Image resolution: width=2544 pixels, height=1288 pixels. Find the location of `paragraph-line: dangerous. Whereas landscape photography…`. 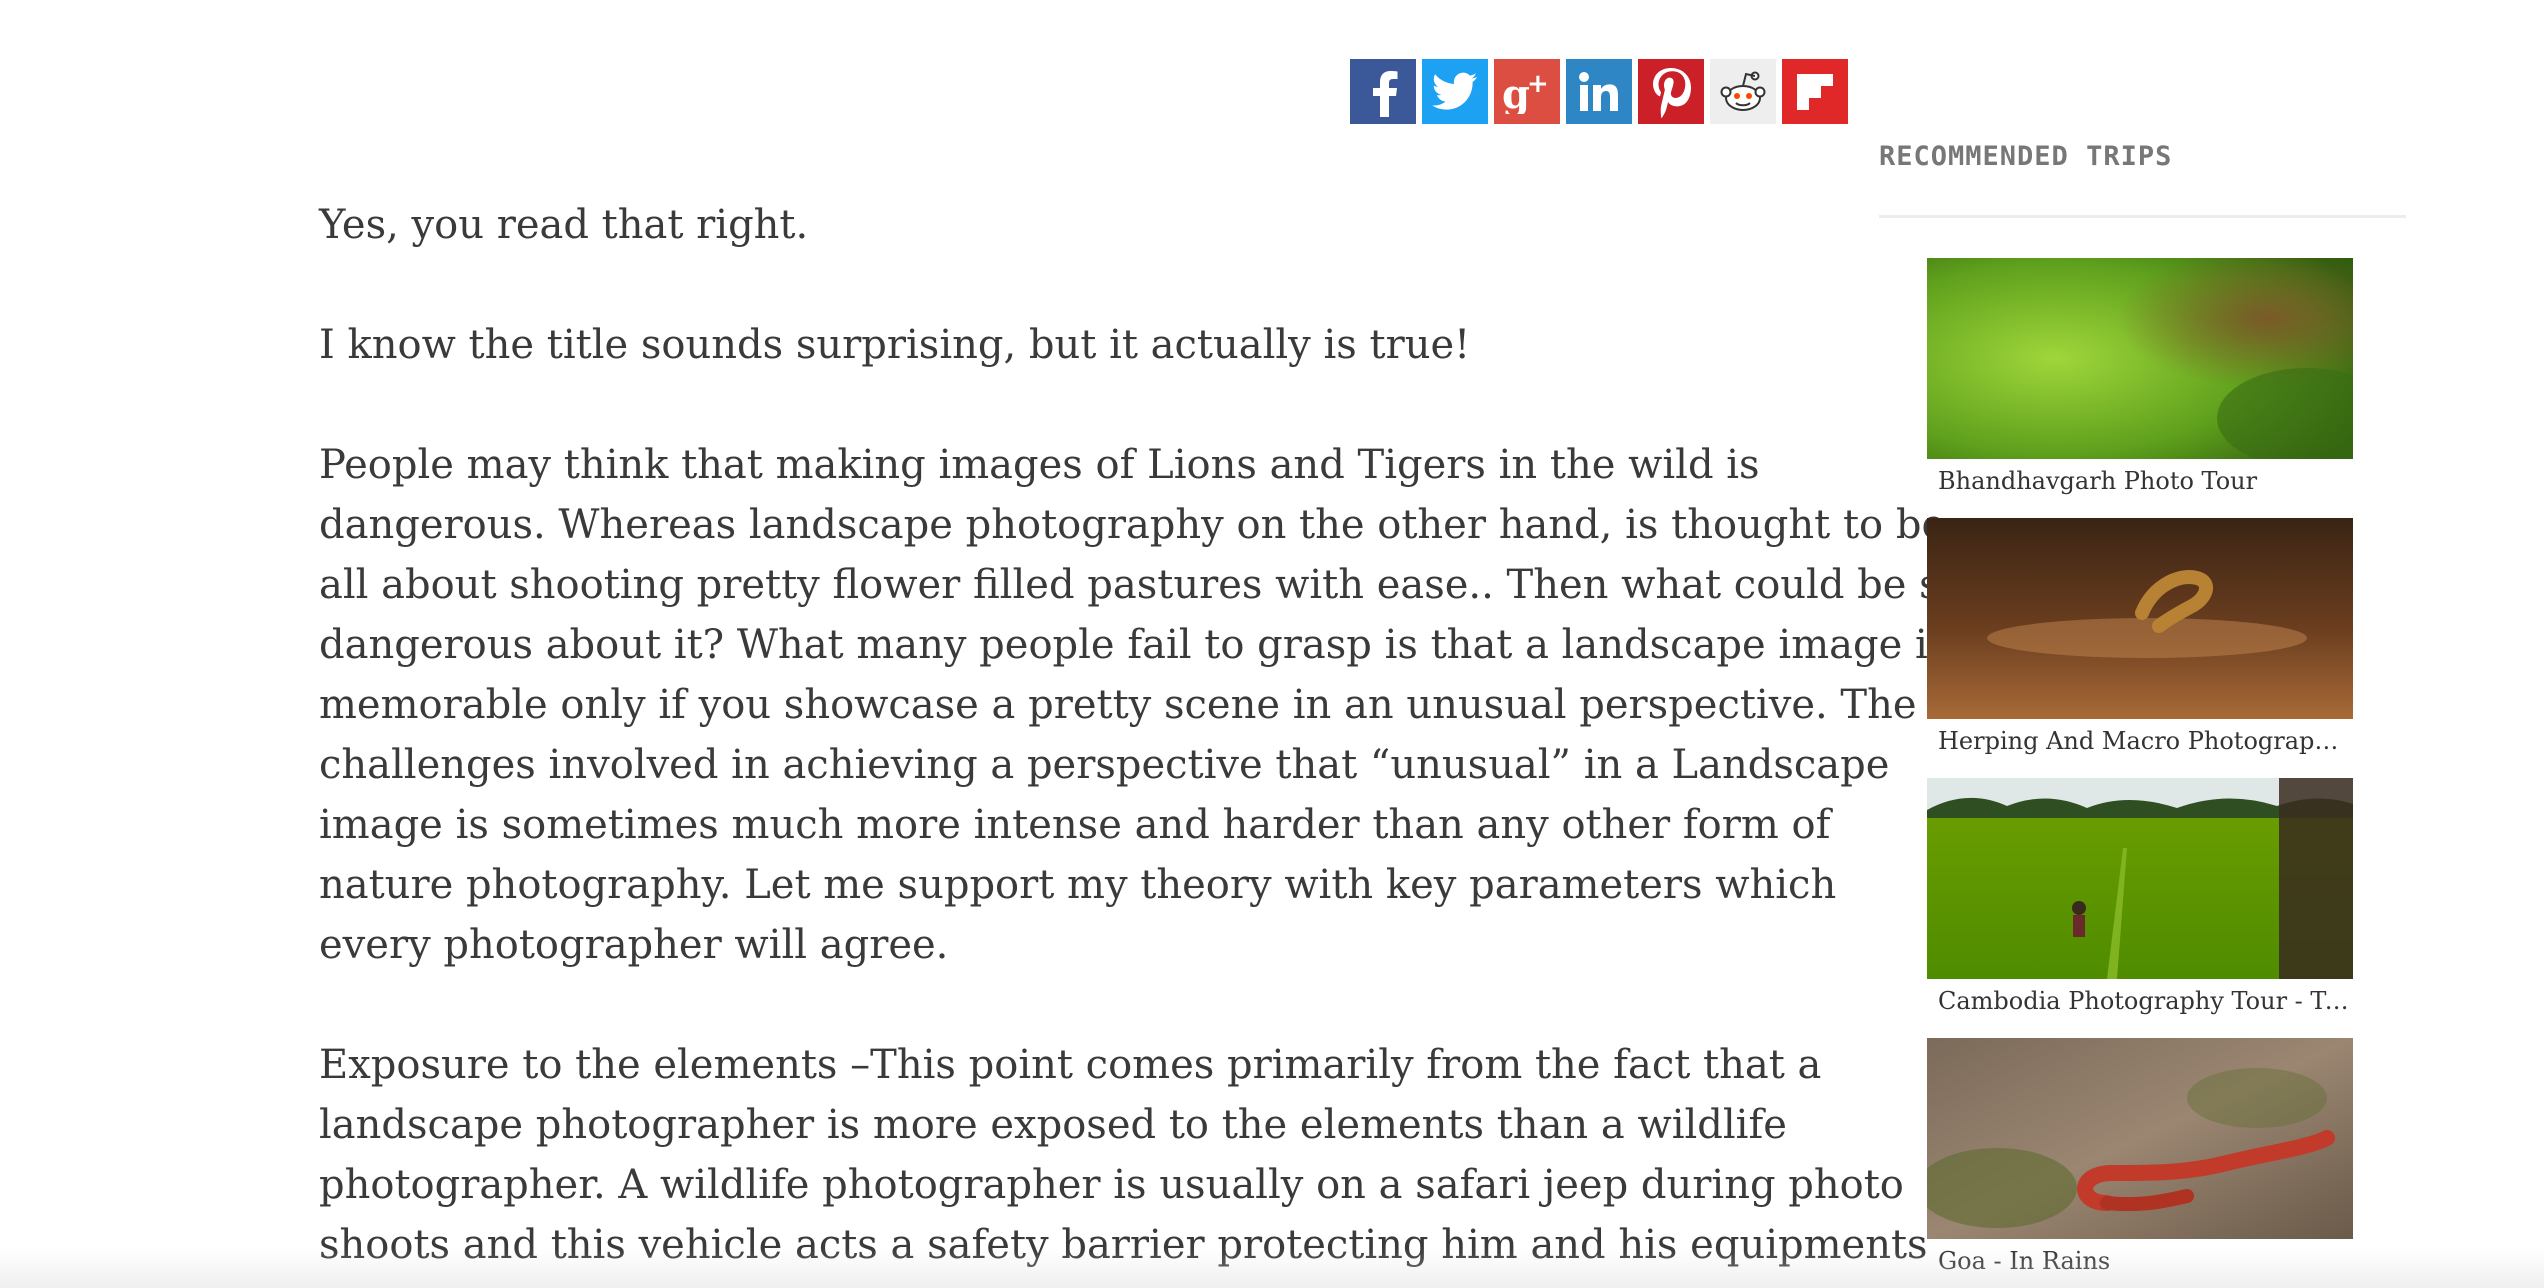

paragraph-line: dangerous. Whereas landscape photography… is located at coordinates (1132, 525).